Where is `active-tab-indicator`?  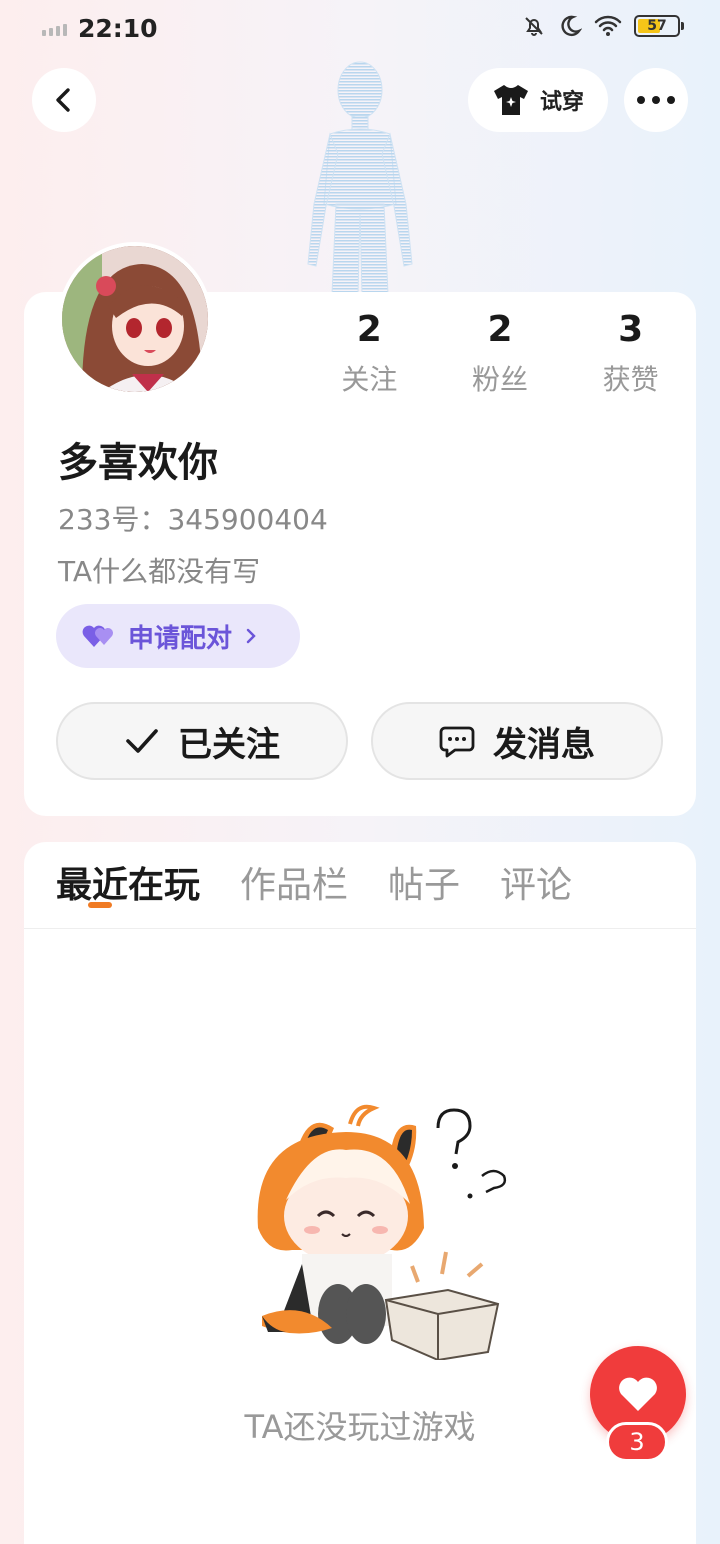
active-tab-indicator is located at coordinates (100, 905).